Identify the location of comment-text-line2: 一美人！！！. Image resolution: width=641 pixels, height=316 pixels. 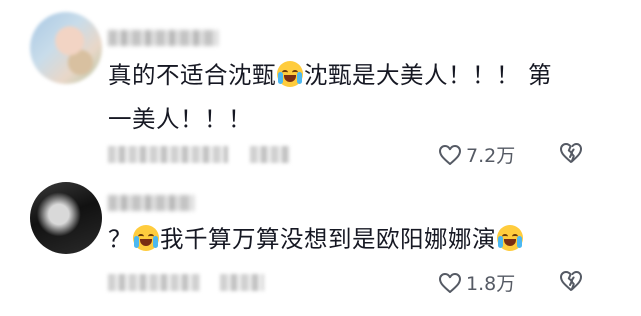
(180, 119).